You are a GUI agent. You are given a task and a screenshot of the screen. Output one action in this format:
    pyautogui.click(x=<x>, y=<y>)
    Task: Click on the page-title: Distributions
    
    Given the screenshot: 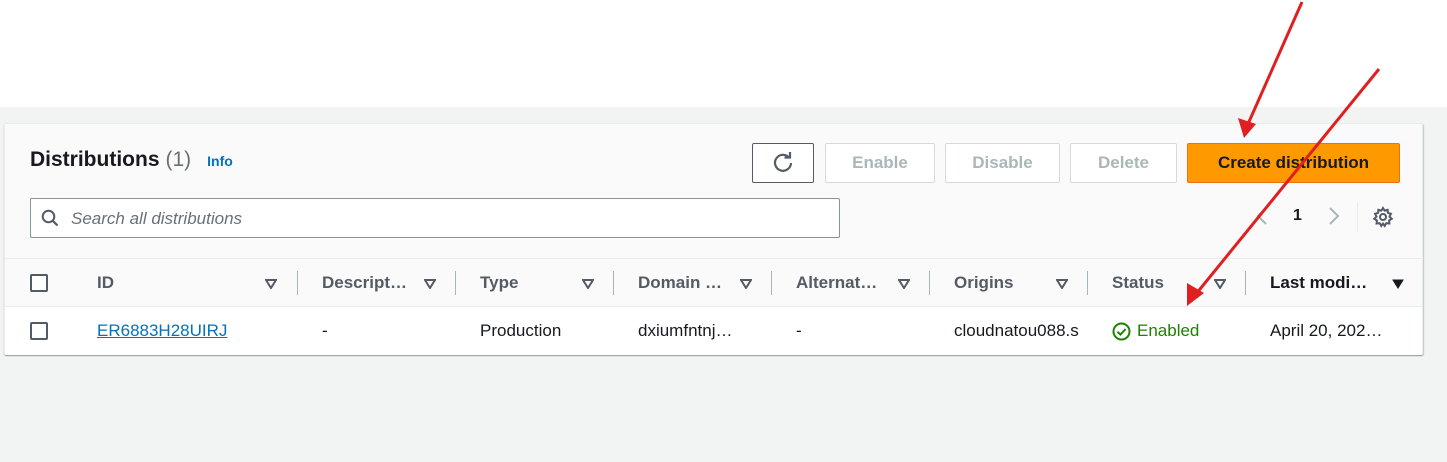 What is the action you would take?
    pyautogui.click(x=95, y=159)
    